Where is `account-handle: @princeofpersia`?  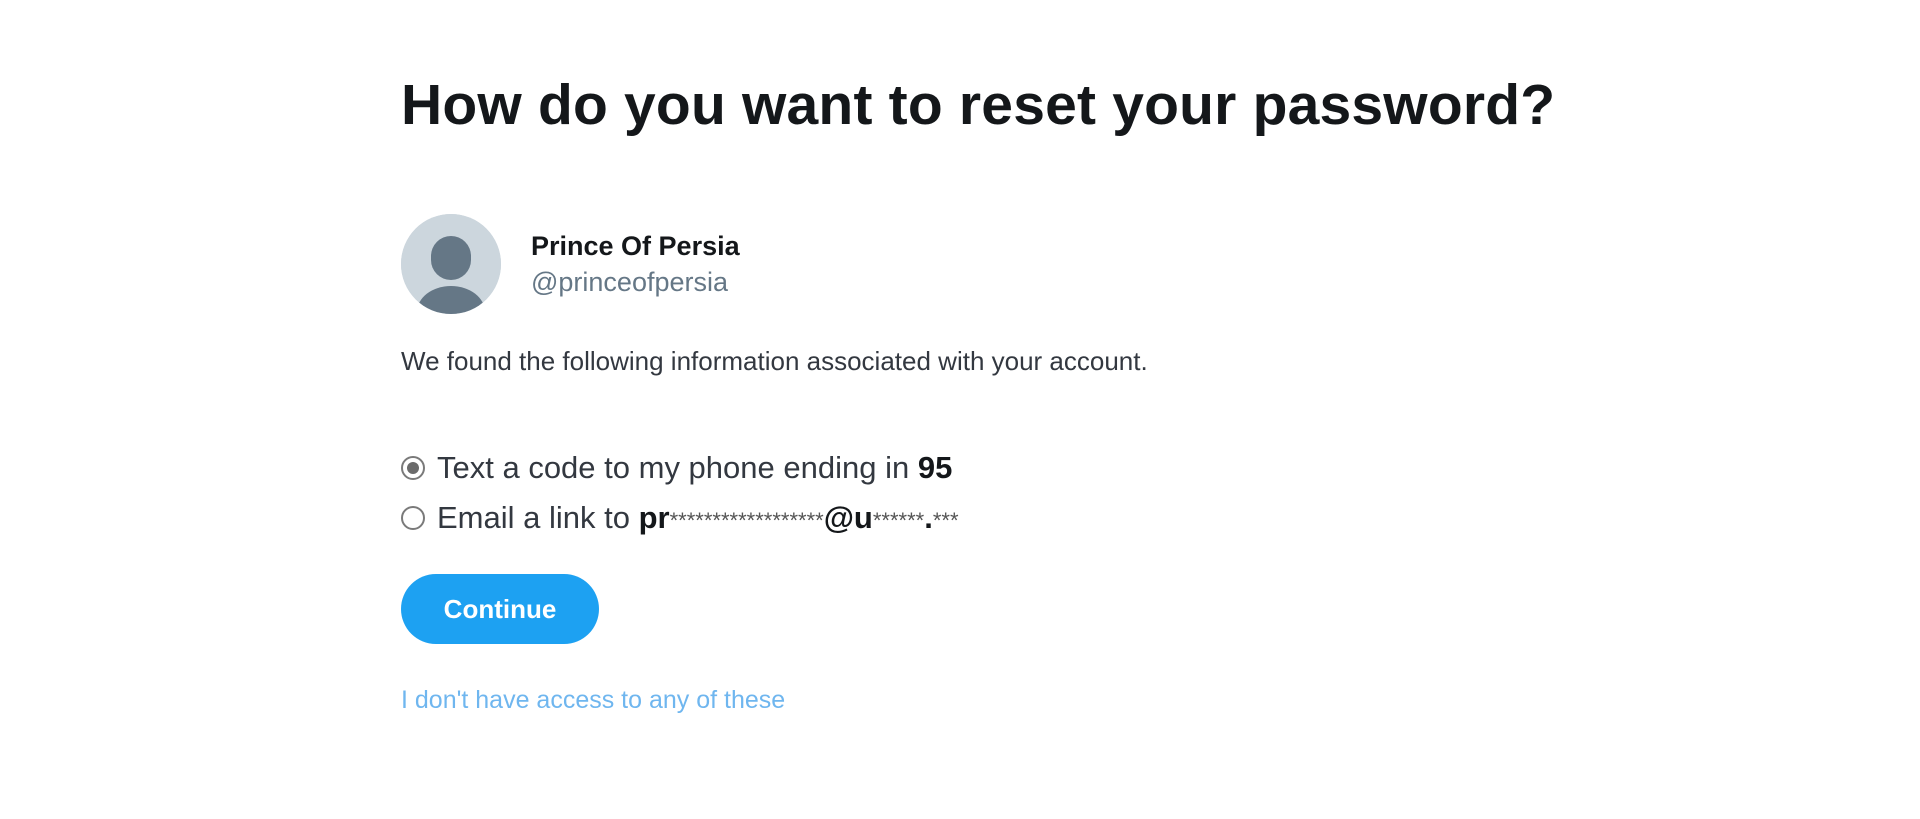
account-handle: @princeofpersia is located at coordinates (630, 282).